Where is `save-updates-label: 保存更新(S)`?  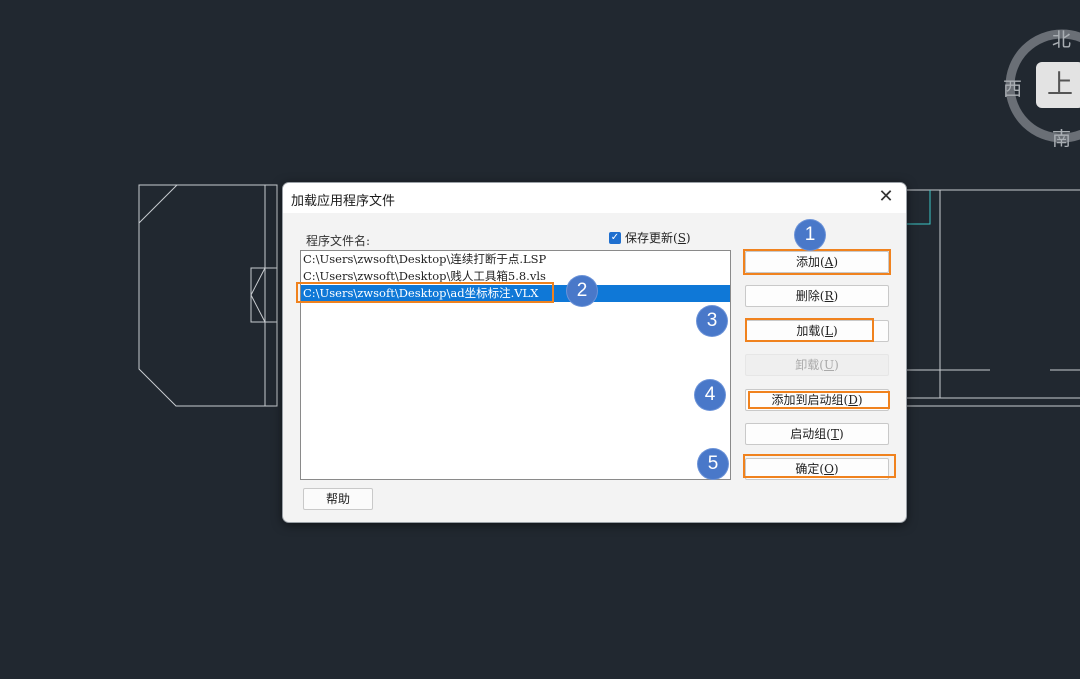
save-updates-label: 保存更新(S) is located at coordinates (658, 238).